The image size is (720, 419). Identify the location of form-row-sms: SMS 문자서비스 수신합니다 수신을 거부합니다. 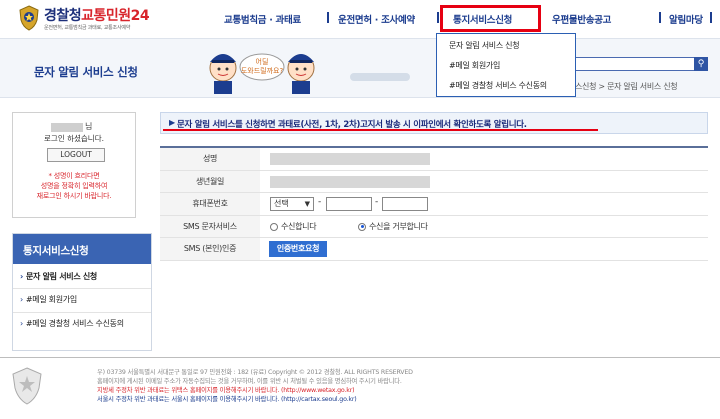
(434, 226).